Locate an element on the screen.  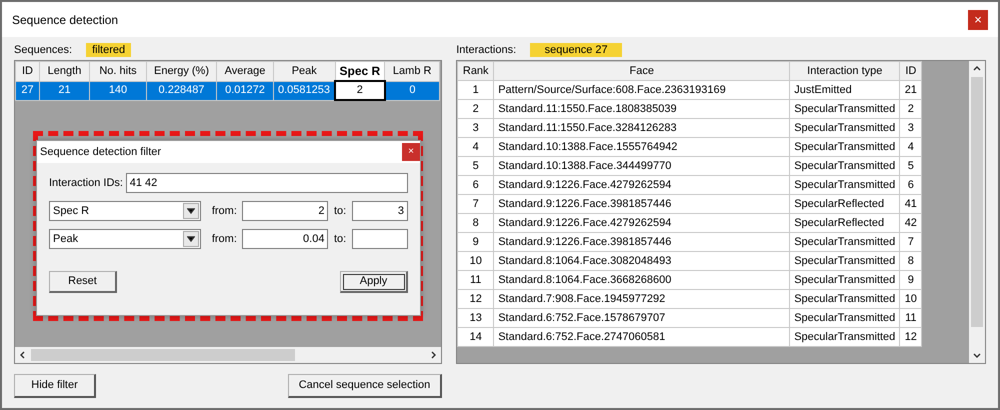
scroll-down-icon is located at coordinates (977, 355).